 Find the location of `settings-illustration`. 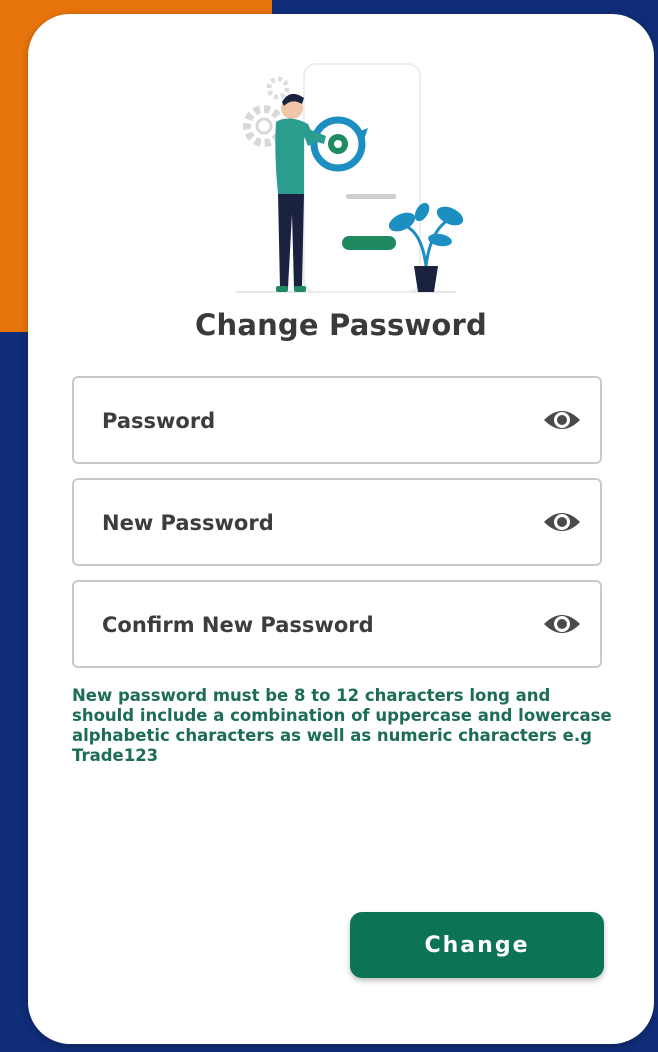

settings-illustration is located at coordinates (350, 178).